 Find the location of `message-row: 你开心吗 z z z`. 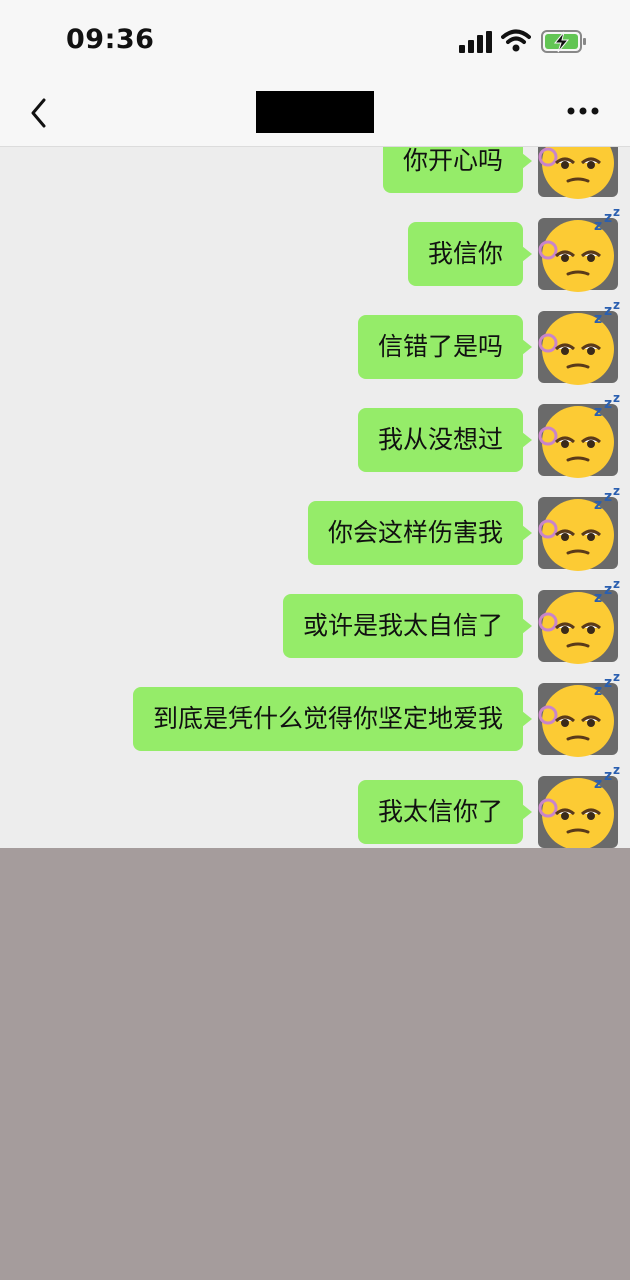

message-row: 你开心吗 z z z is located at coordinates (315, 173).